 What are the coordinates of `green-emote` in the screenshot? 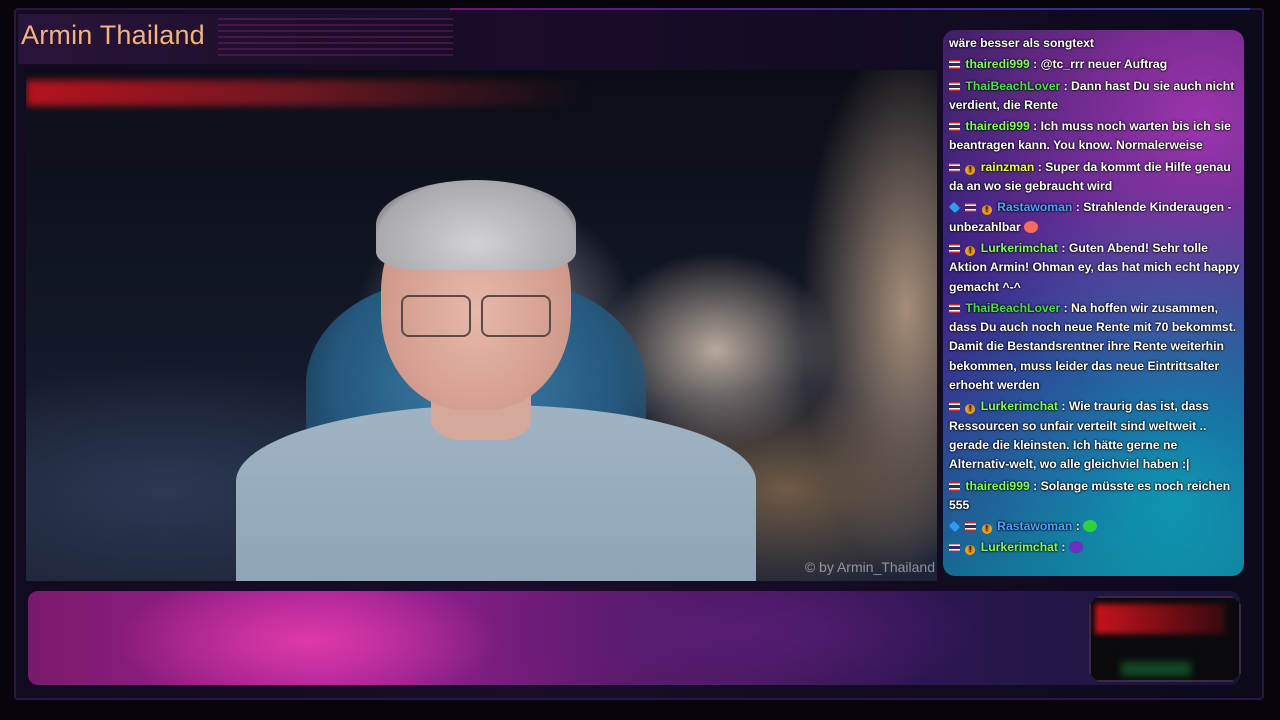 It's located at (1090, 526).